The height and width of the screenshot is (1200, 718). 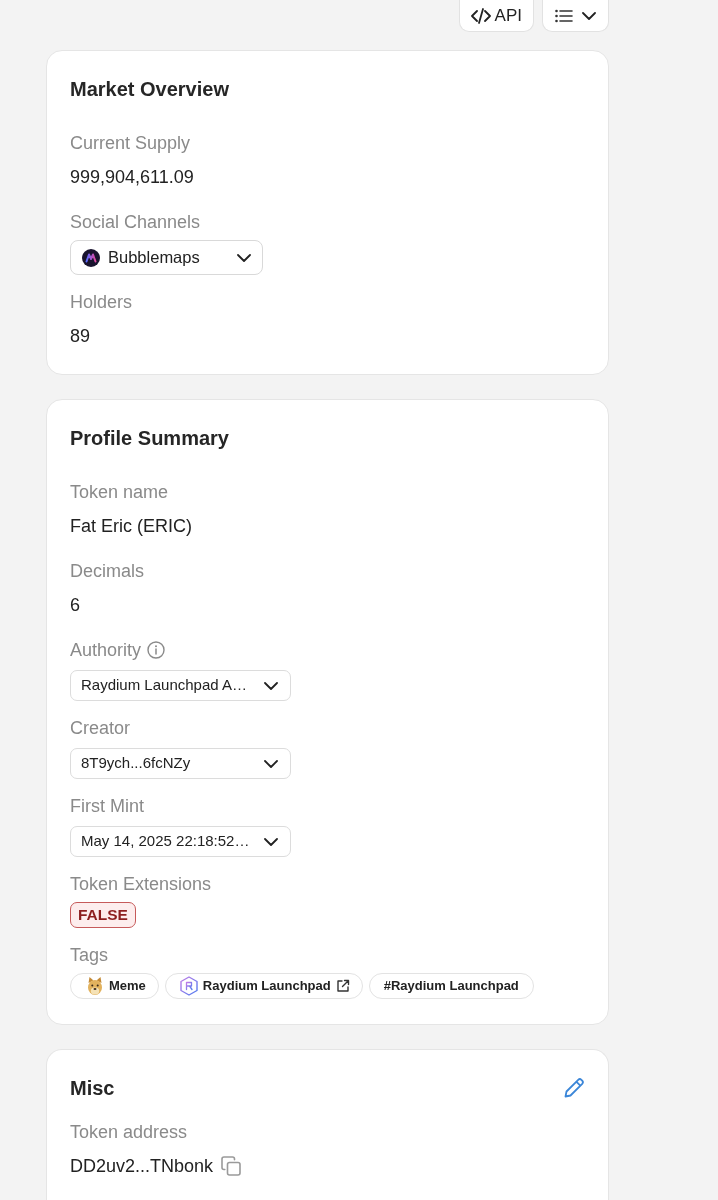 I want to click on field-label: Authority, so click(x=106, y=650).